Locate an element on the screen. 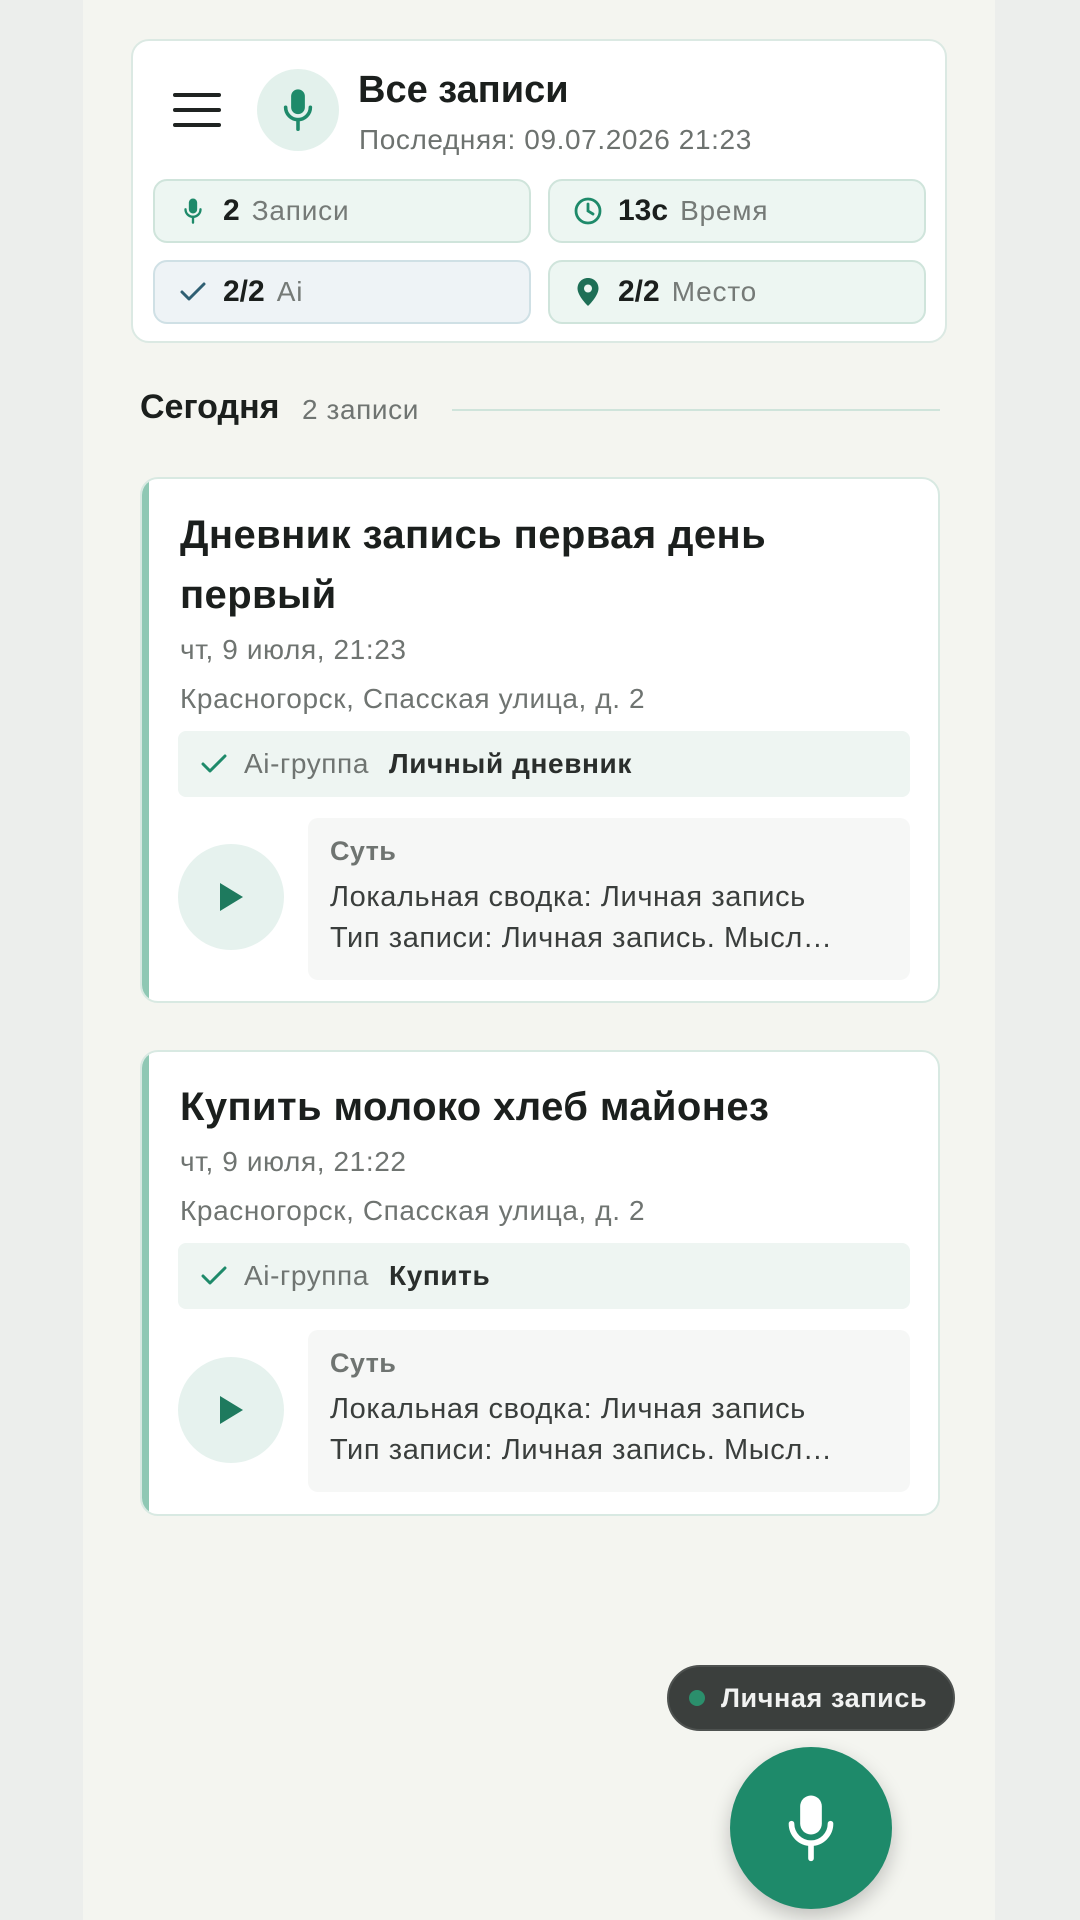 The width and height of the screenshot is (1080, 1920). stat-value: 13с is located at coordinates (643, 210).